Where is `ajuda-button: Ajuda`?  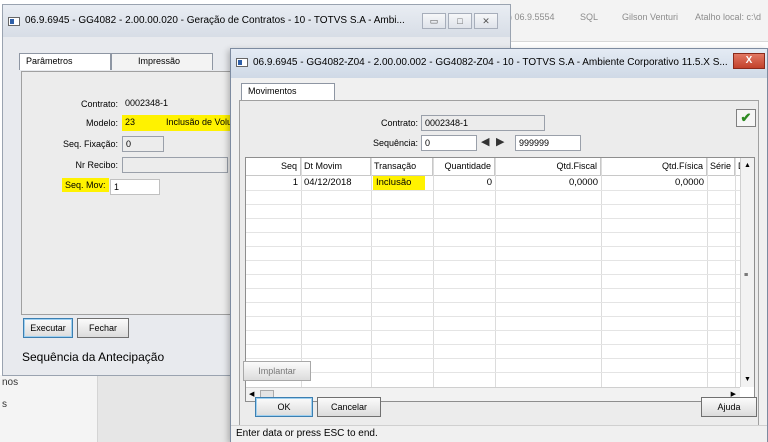
ajuda-button: Ajuda is located at coordinates (729, 407).